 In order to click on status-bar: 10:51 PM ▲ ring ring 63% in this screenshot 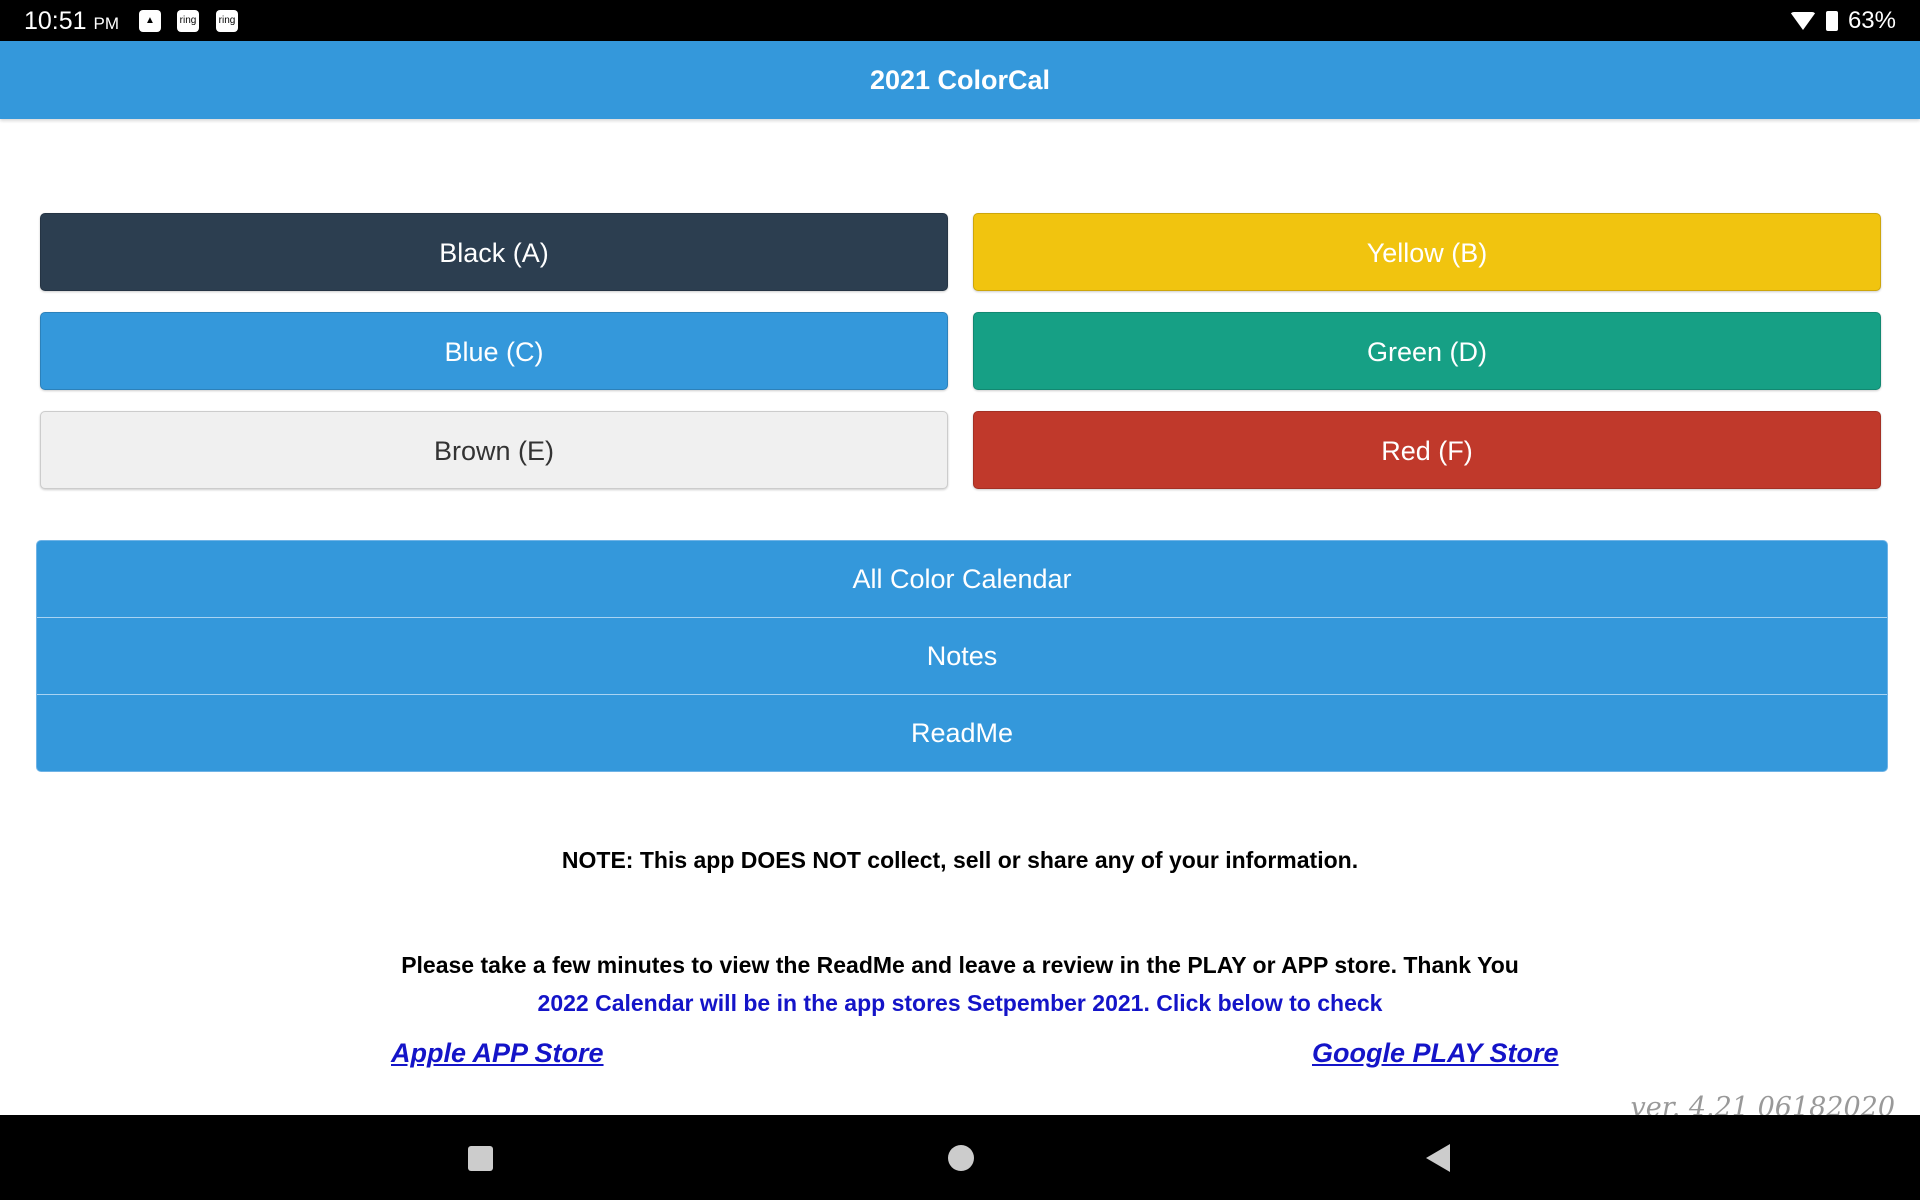, I will do `click(960, 20)`.